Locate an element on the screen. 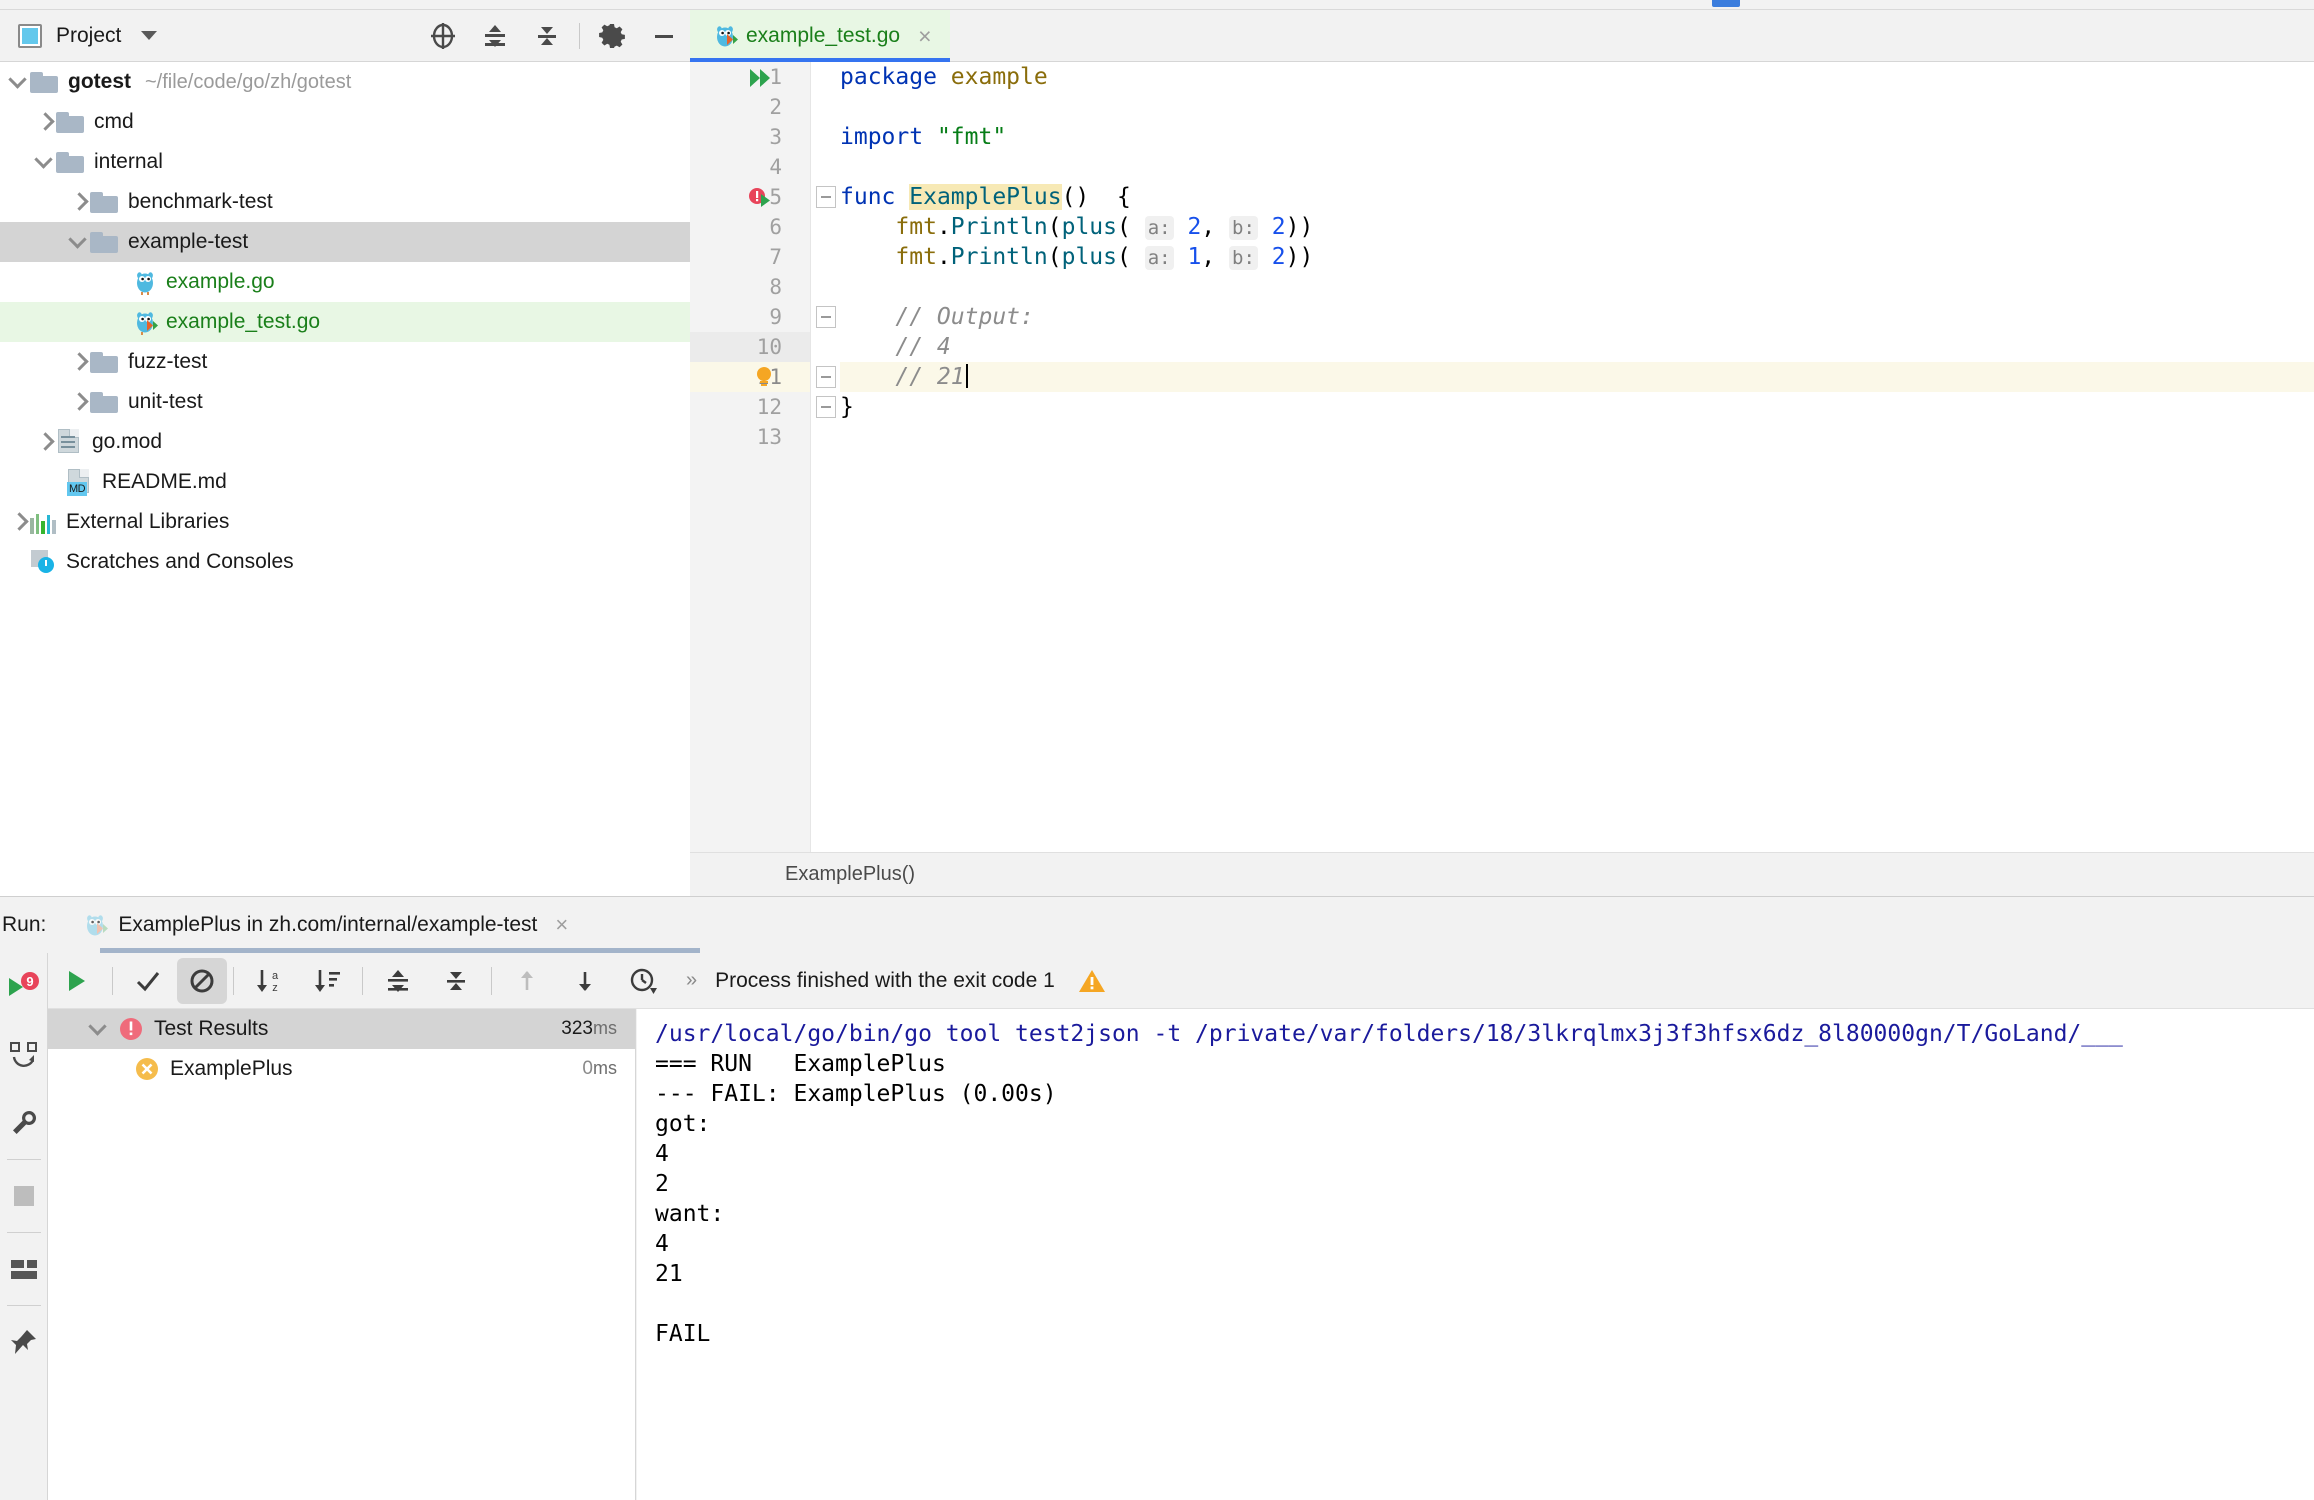  code-line-1: package example is located at coordinates (1577, 77).